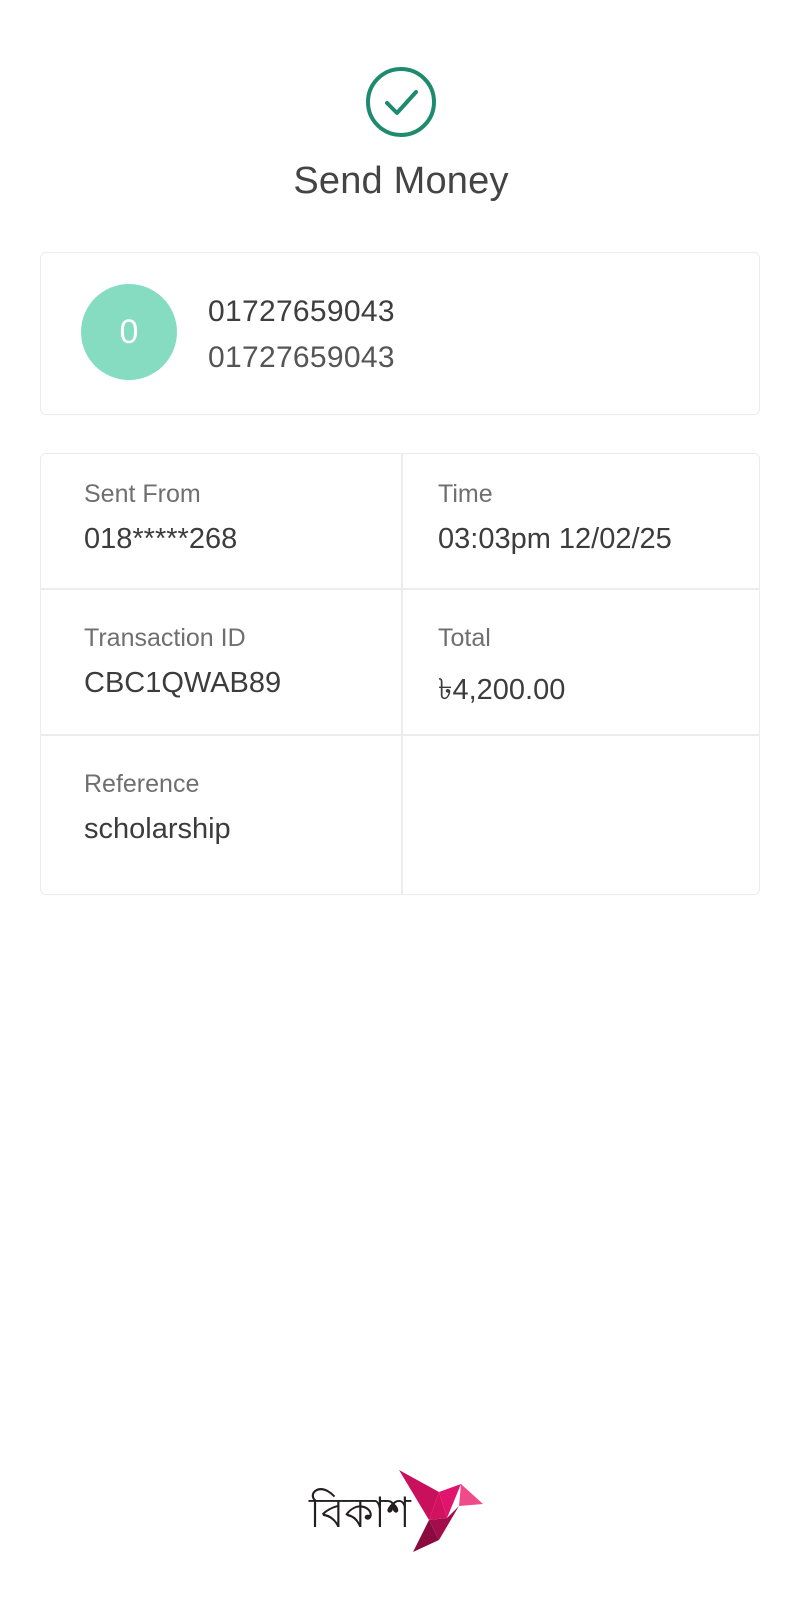 The height and width of the screenshot is (1600, 802). I want to click on recipient-number: 01727659043, so click(301, 357).